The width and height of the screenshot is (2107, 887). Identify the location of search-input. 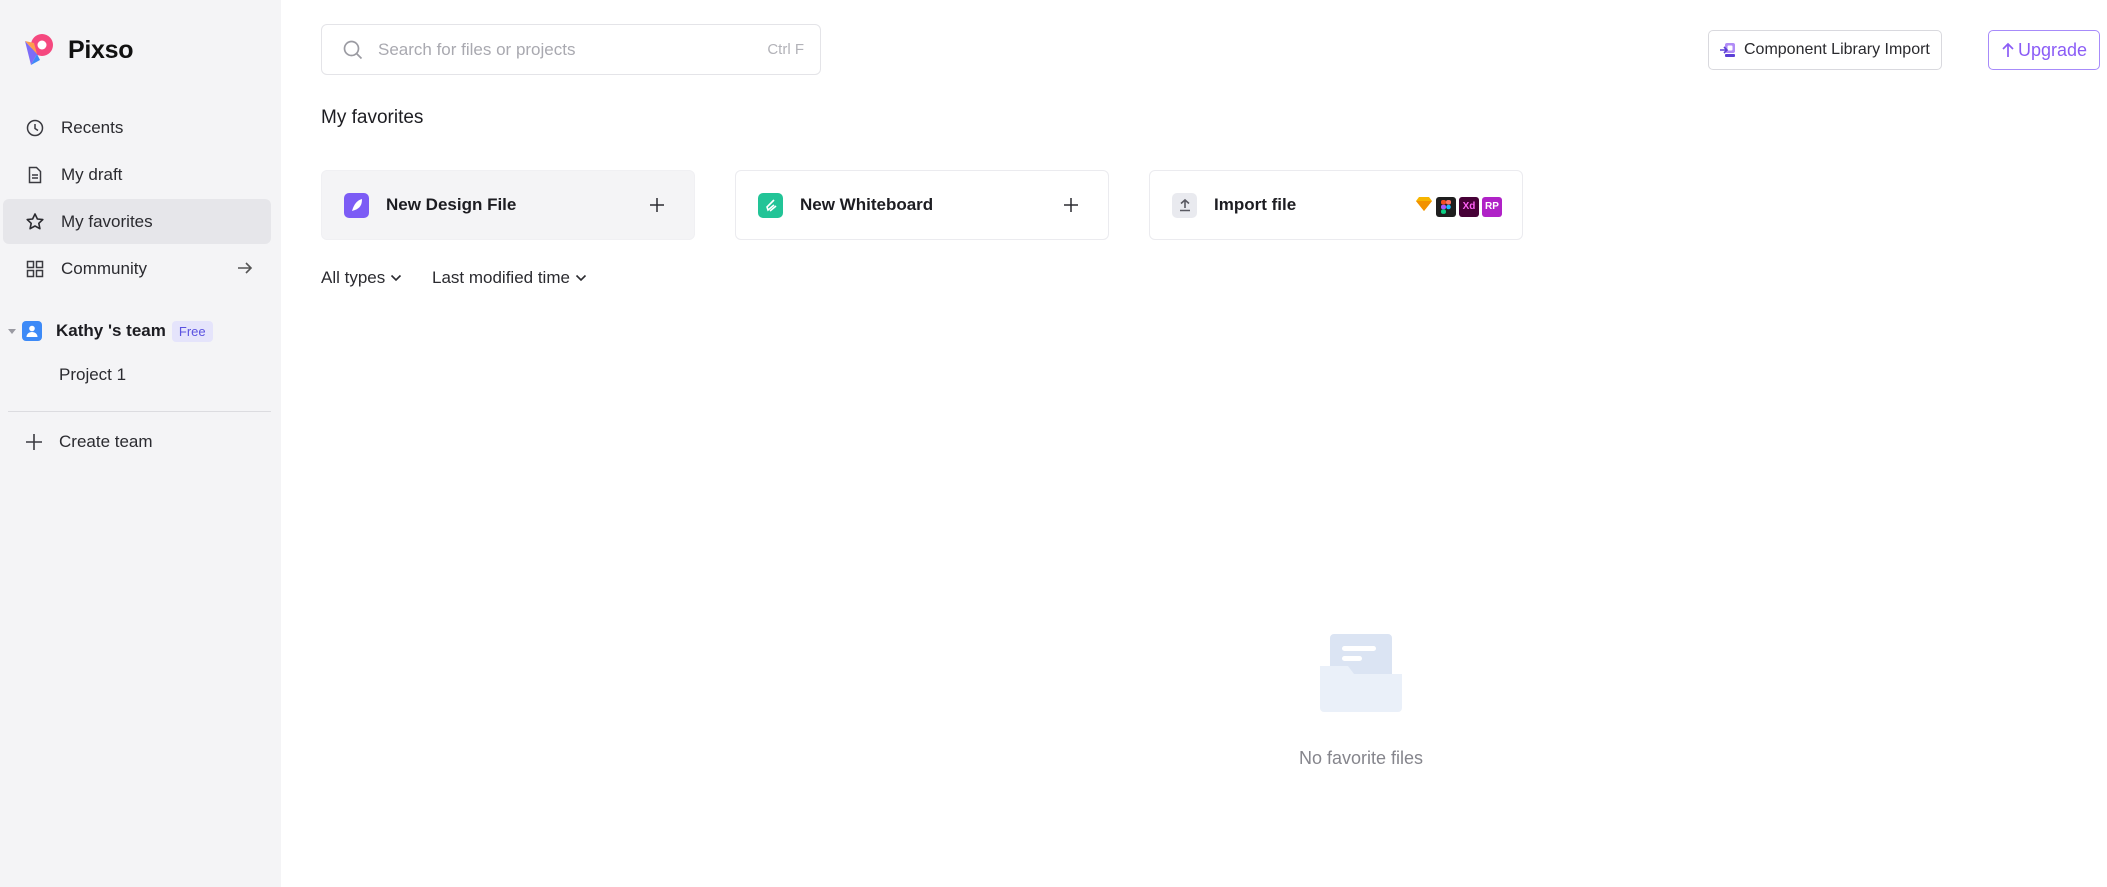
(558, 49).